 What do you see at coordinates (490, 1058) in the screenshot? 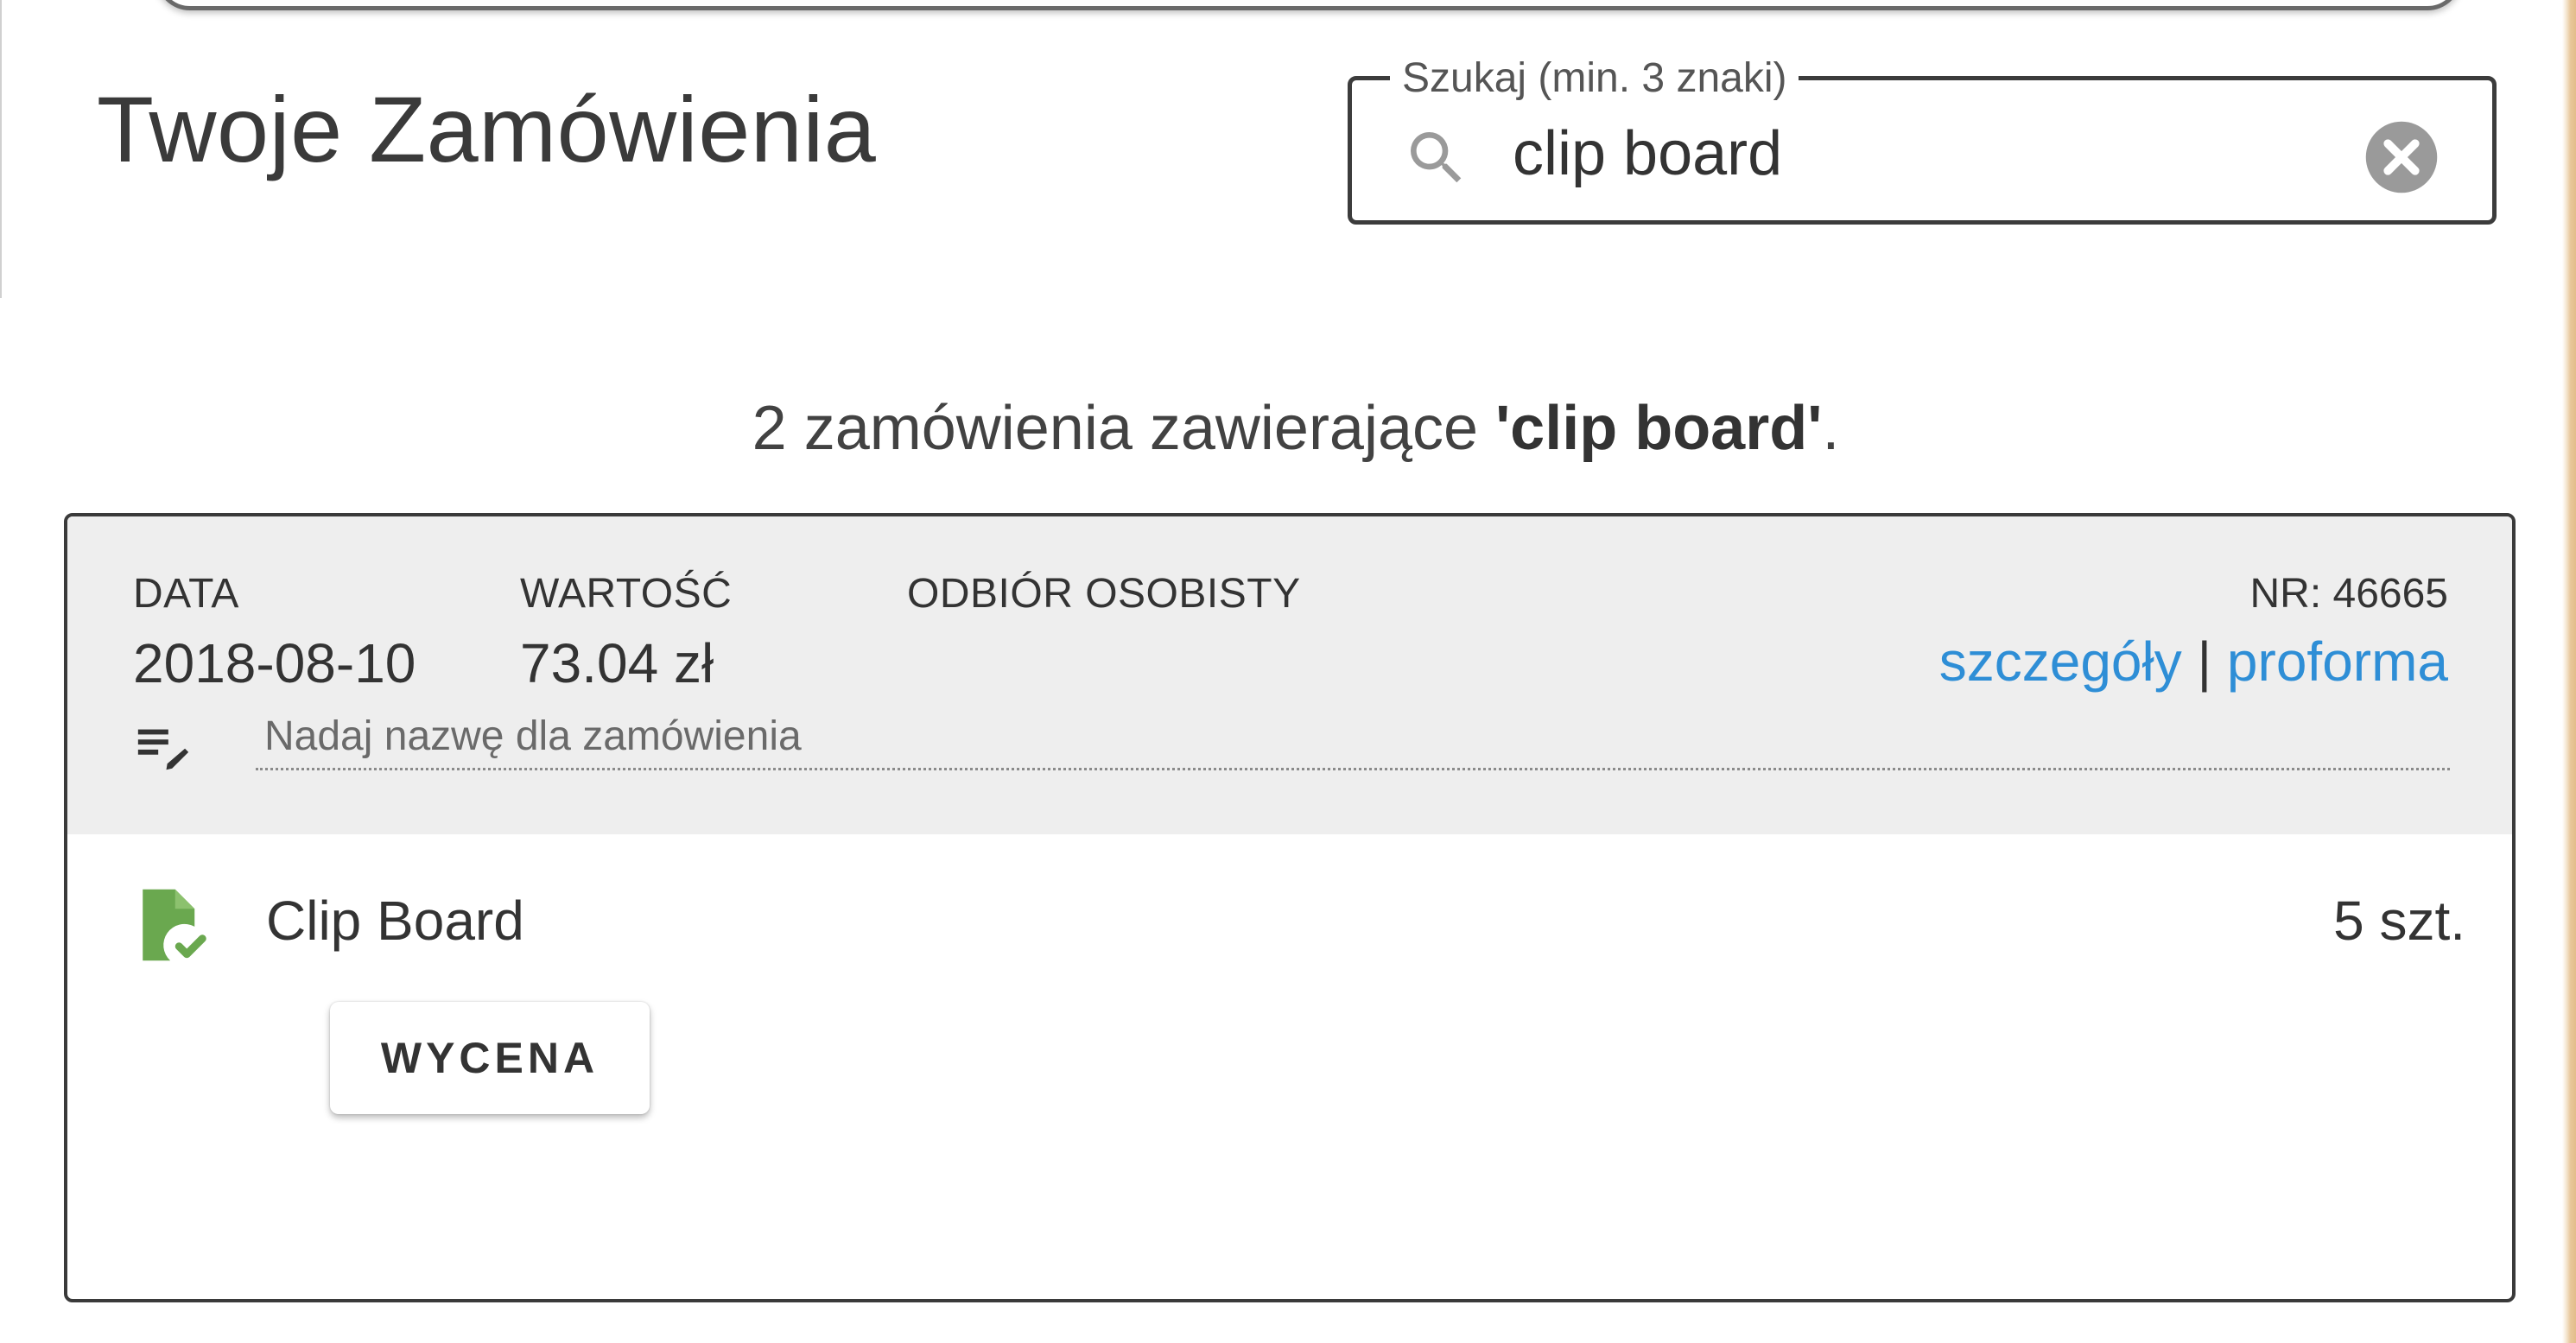
I see `quote-button: WYCENA` at bounding box center [490, 1058].